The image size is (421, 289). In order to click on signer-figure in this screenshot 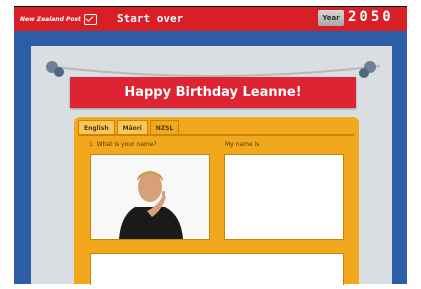, I will do `click(150, 197)`.